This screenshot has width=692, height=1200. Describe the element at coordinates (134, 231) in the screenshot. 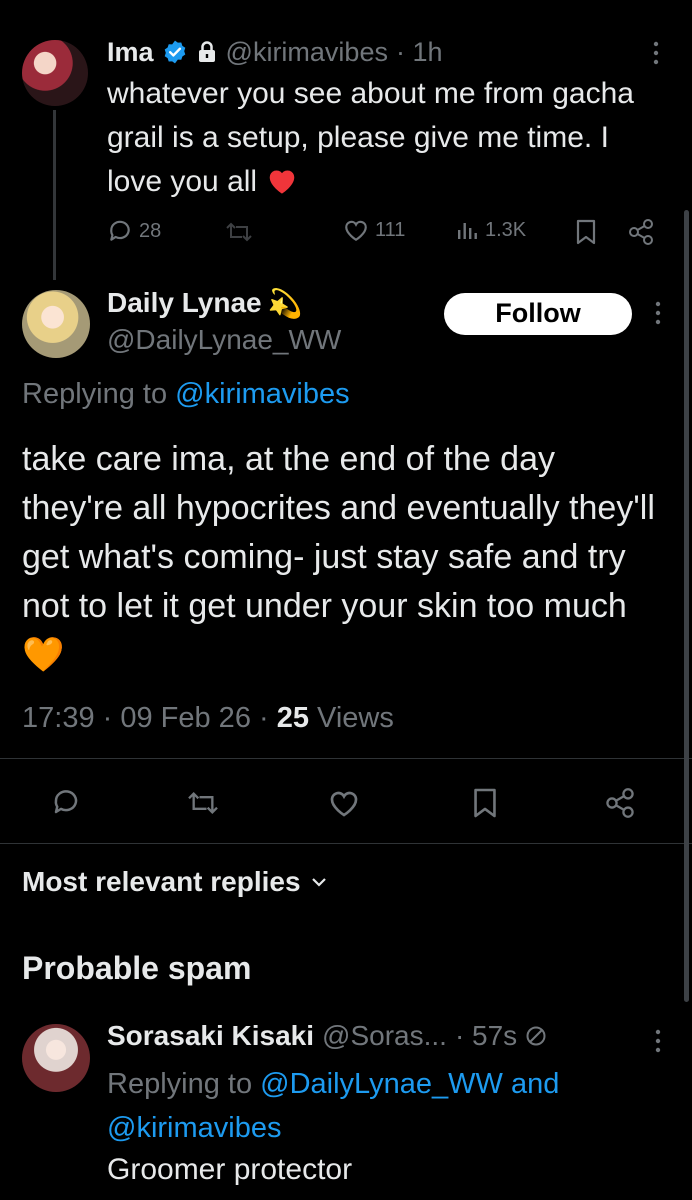

I see `reply-button: 28` at that location.